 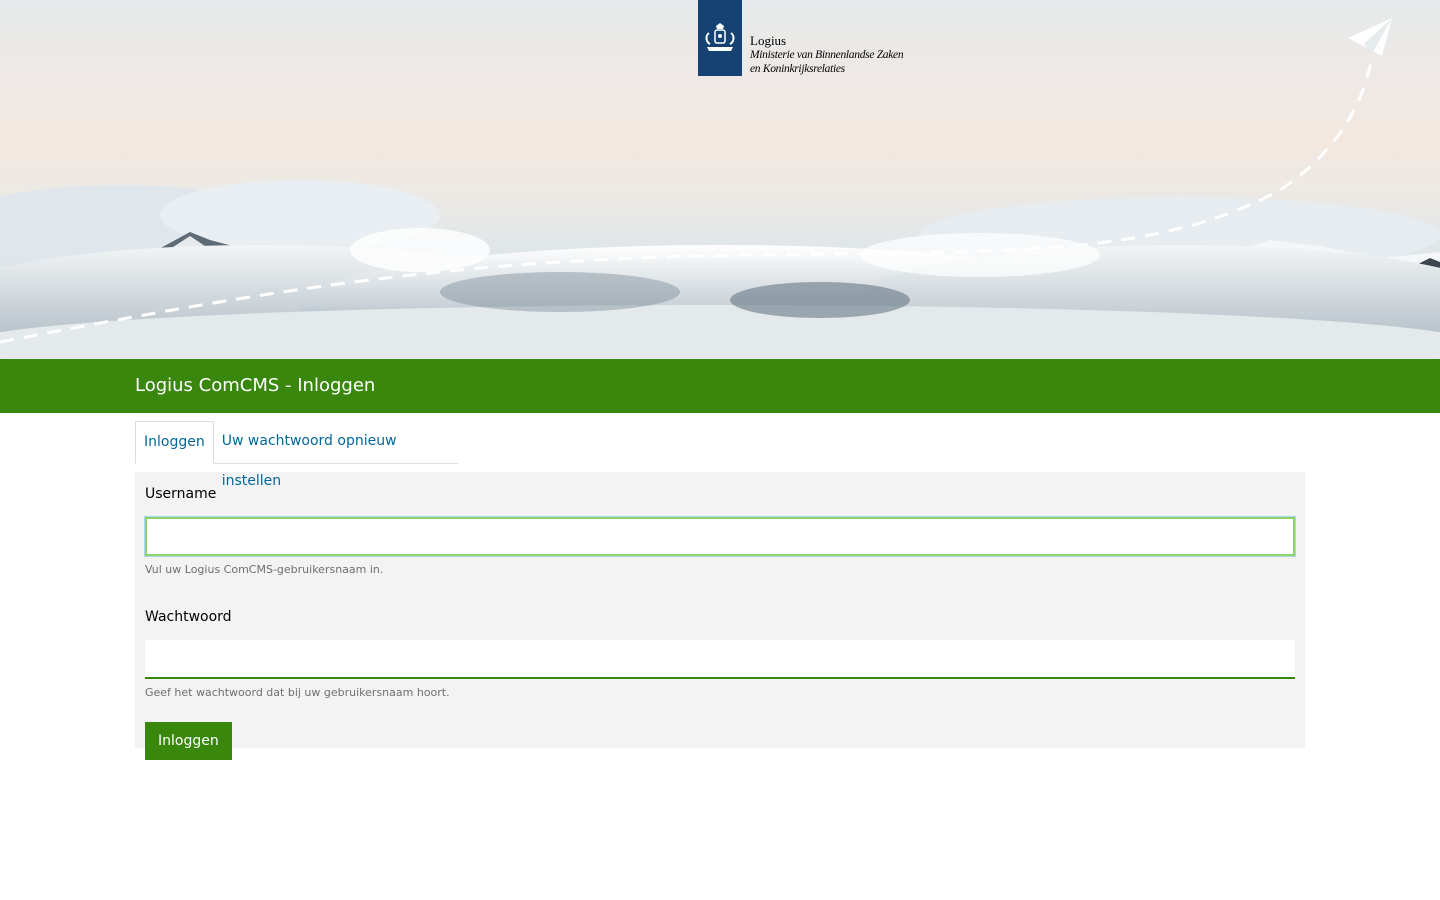 I want to click on username-label: Username, so click(x=181, y=494).